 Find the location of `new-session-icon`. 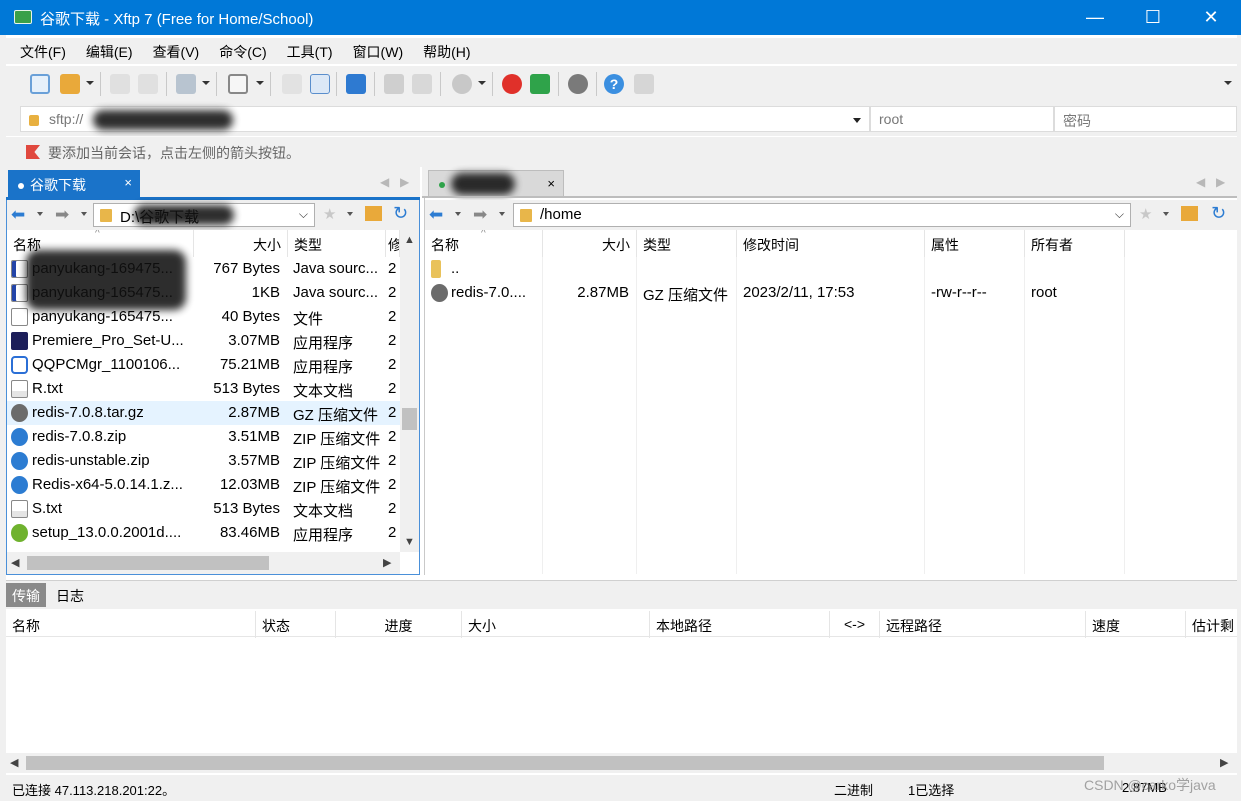

new-session-icon is located at coordinates (40, 84).